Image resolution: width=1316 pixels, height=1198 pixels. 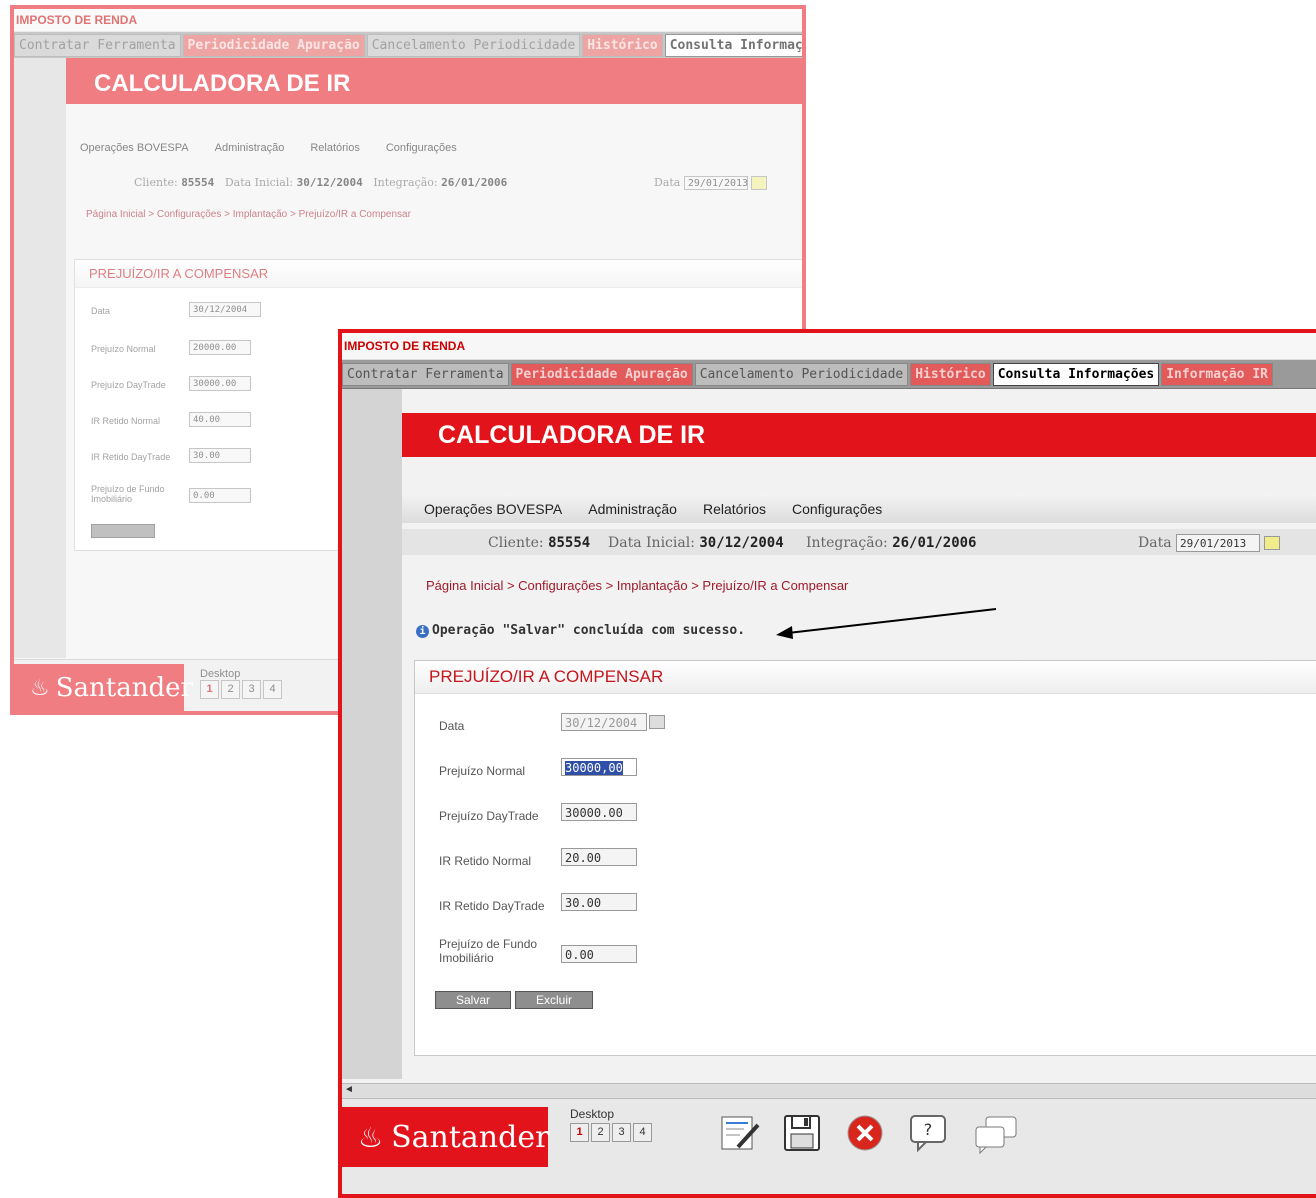 I want to click on horizontal-scrollbar: ◄, so click(x=829, y=1090).